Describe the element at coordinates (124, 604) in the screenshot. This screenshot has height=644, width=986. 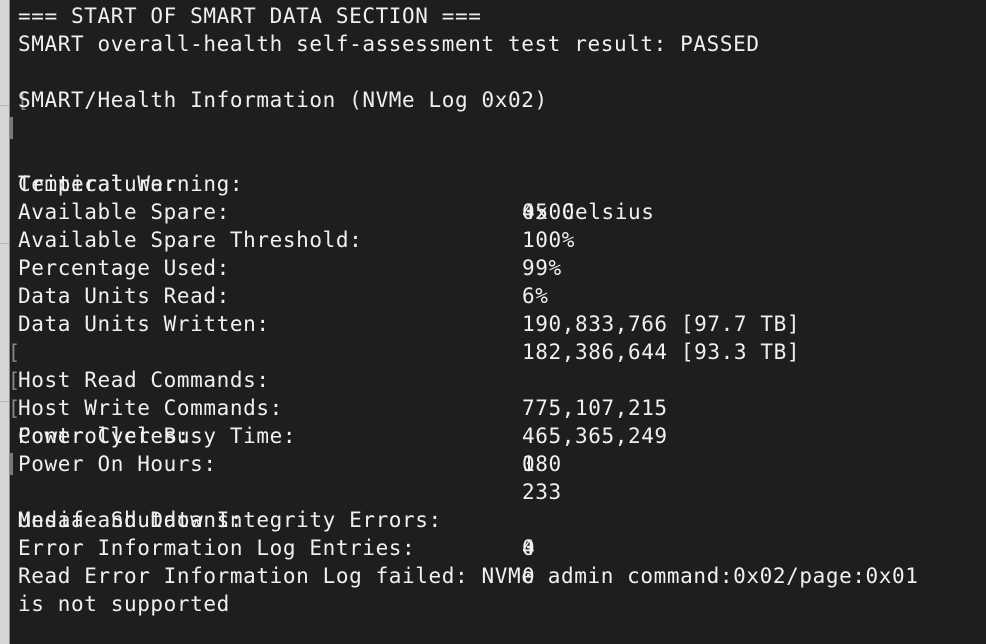
I see `error-message-continuation: is not supported` at that location.